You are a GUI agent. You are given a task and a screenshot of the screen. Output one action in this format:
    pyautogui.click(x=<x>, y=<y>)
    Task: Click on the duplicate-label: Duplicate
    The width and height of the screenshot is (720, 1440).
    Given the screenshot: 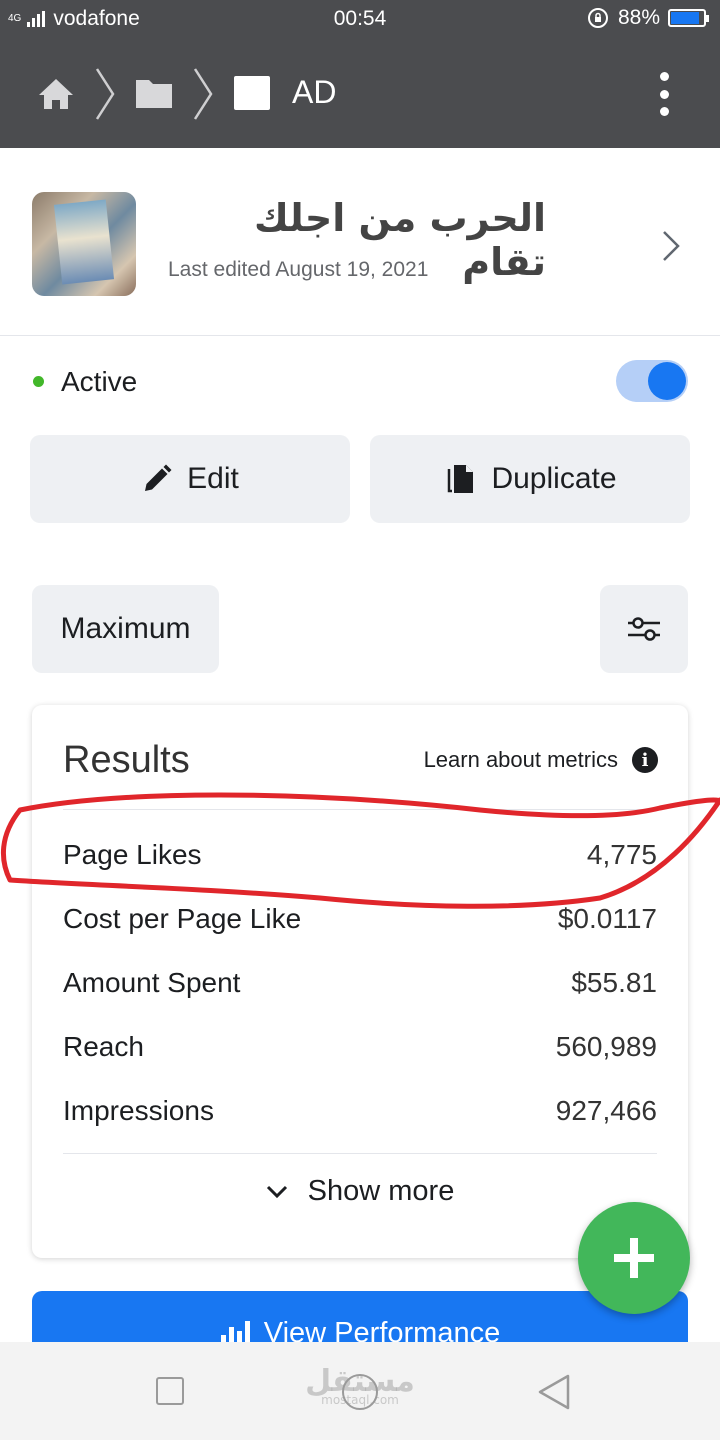 What is the action you would take?
    pyautogui.click(x=554, y=478)
    